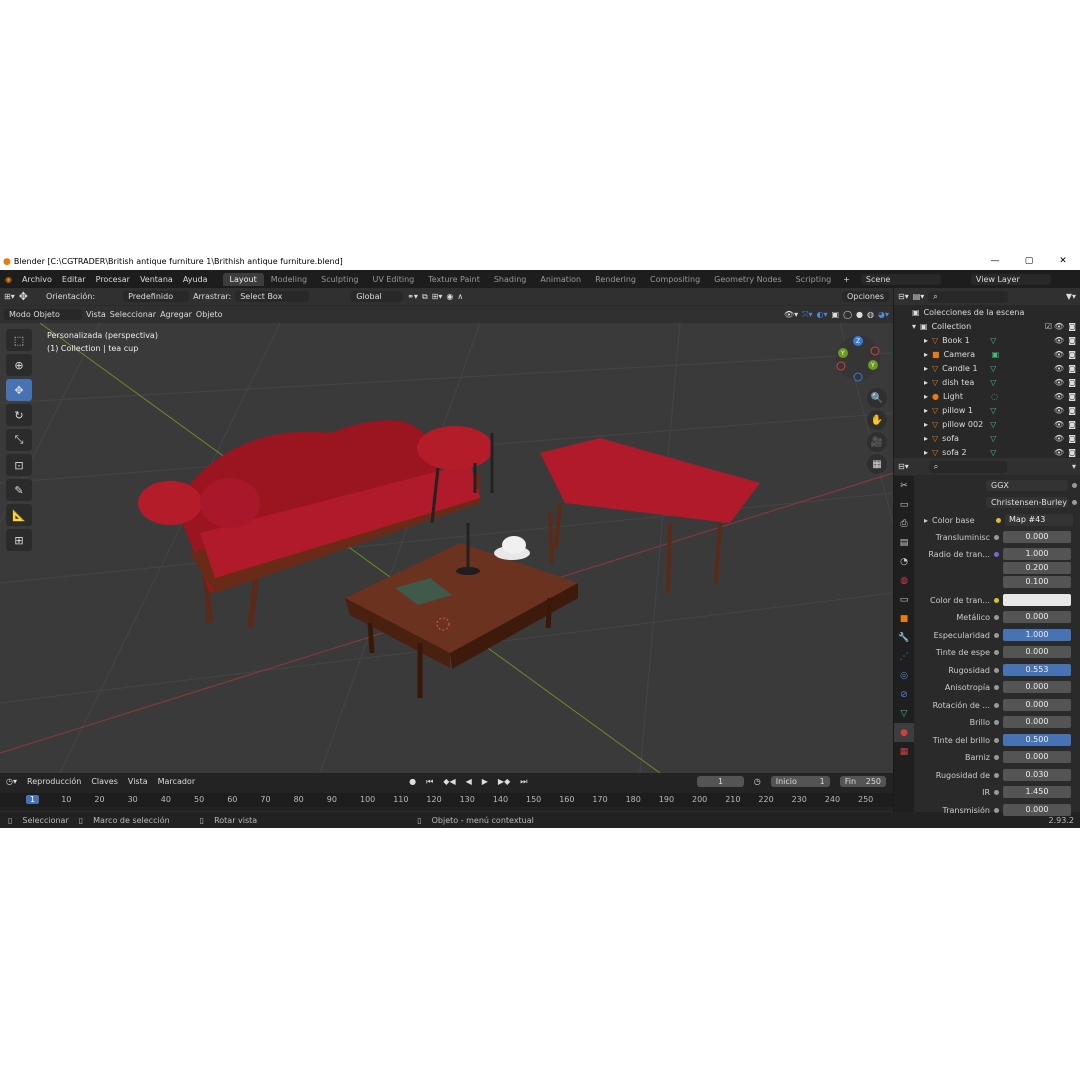 The width and height of the screenshot is (1080, 1080). What do you see at coordinates (176, 781) in the screenshot?
I see `menu-marcador: Marcador` at bounding box center [176, 781].